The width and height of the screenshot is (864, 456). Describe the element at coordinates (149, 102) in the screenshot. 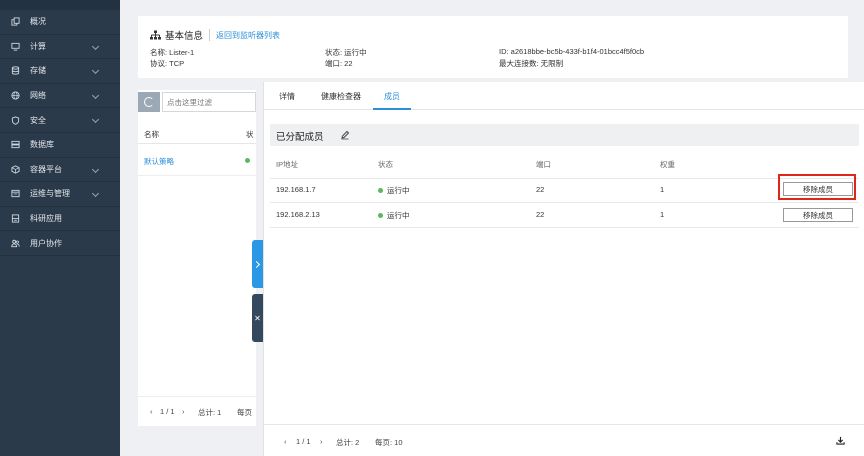

I see `refresh-button` at that location.